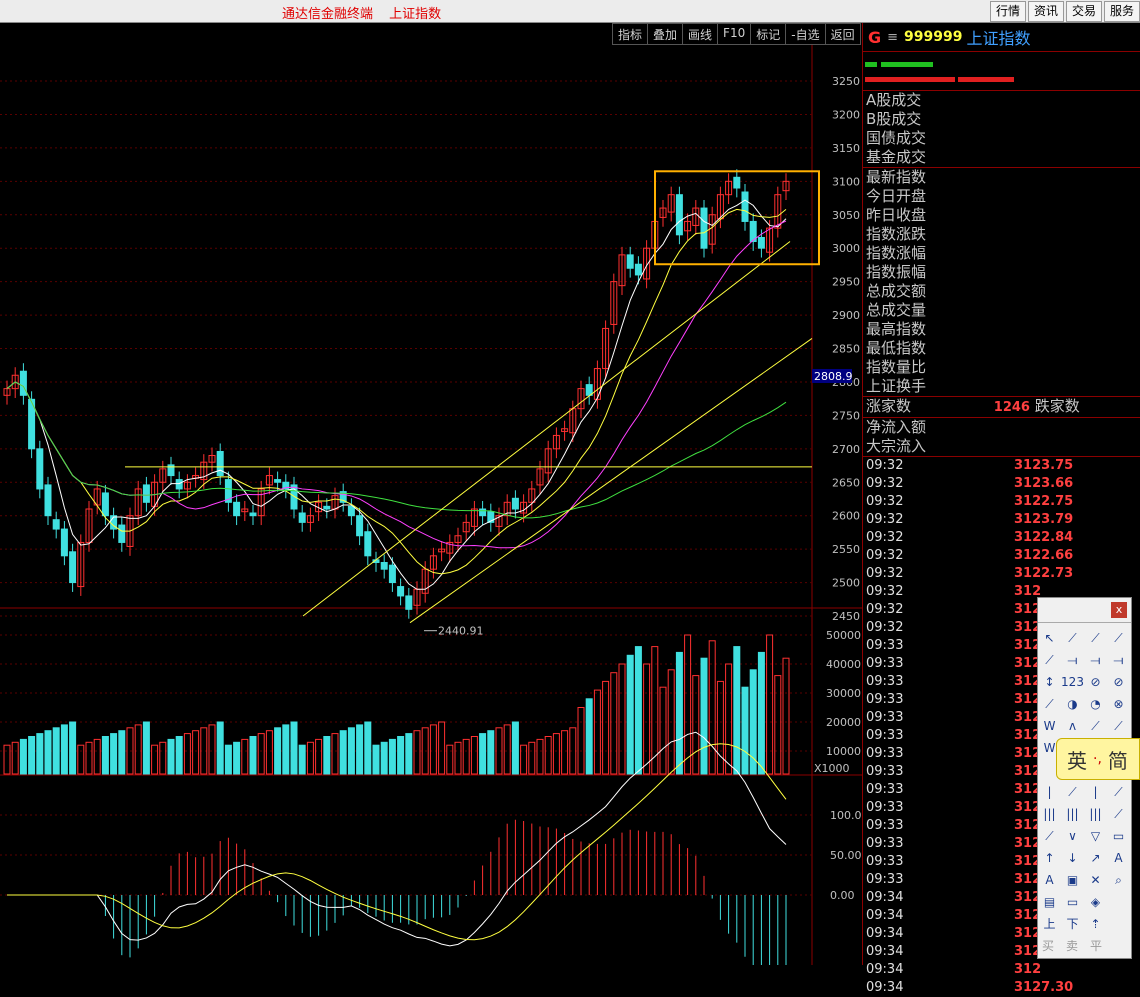 This screenshot has width=1140, height=997. What do you see at coordinates (1083, 11) in the screenshot?
I see `top-menu-button: 交易` at bounding box center [1083, 11].